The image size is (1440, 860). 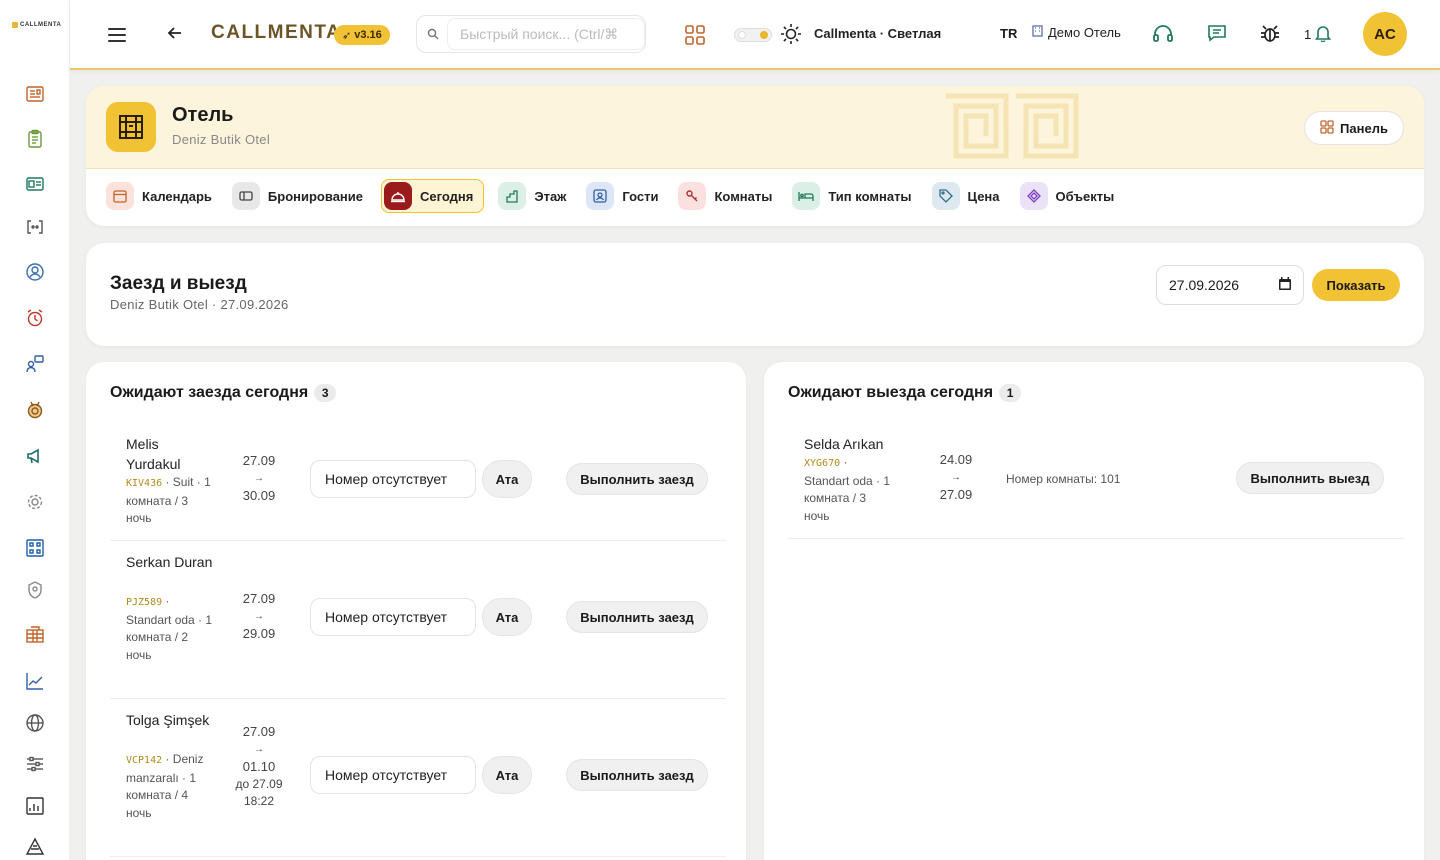 What do you see at coordinates (1310, 478) in the screenshot?
I see `checkout-button: Выполнить выезд` at bounding box center [1310, 478].